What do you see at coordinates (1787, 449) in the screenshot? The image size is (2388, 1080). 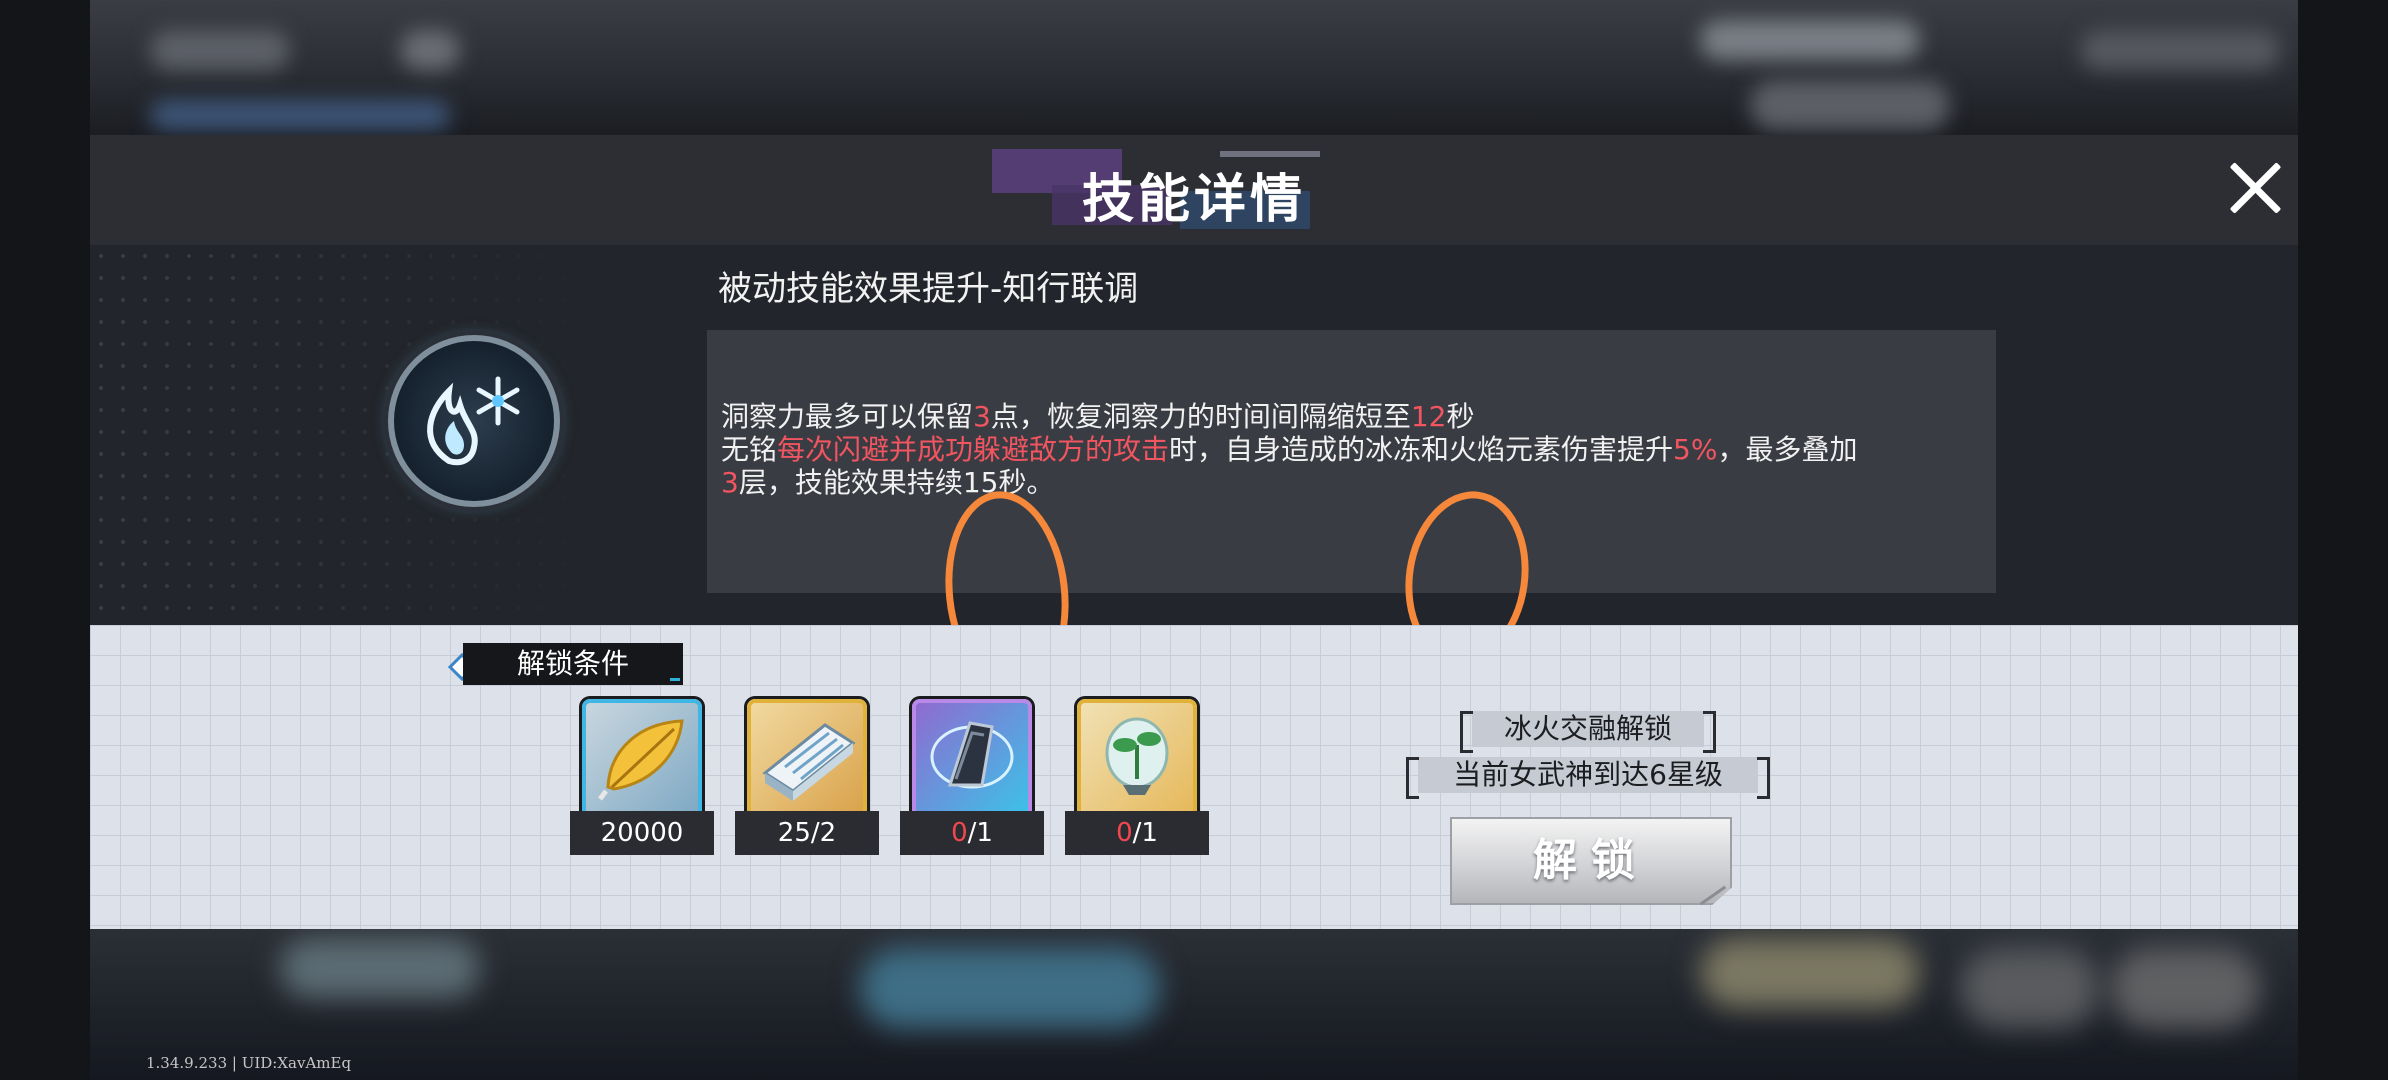 I see `desc-text: ，最多叠加` at bounding box center [1787, 449].